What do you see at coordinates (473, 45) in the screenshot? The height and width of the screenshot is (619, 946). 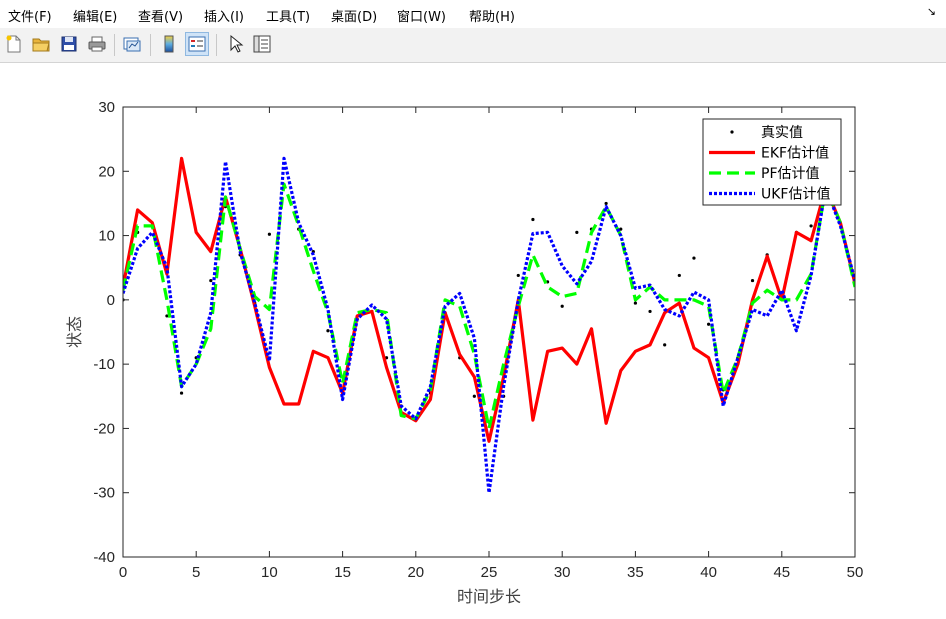 I see `toolbar` at bounding box center [473, 45].